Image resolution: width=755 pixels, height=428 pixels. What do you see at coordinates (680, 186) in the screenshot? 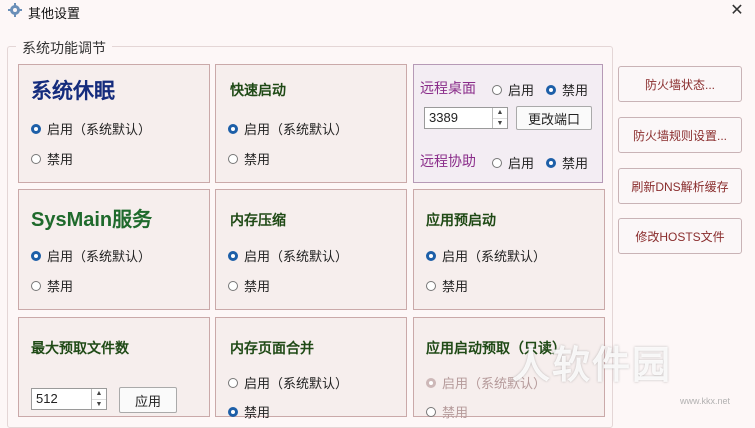
I see `flush-dns-button: 刷新DNS解析缓存` at bounding box center [680, 186].